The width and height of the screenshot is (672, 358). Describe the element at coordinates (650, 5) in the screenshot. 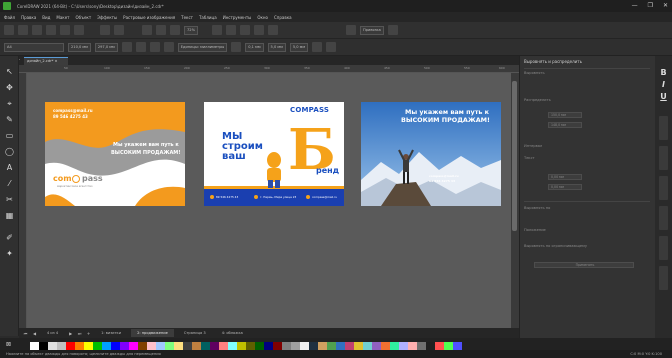

I see `maximize-button: ❐` at that location.